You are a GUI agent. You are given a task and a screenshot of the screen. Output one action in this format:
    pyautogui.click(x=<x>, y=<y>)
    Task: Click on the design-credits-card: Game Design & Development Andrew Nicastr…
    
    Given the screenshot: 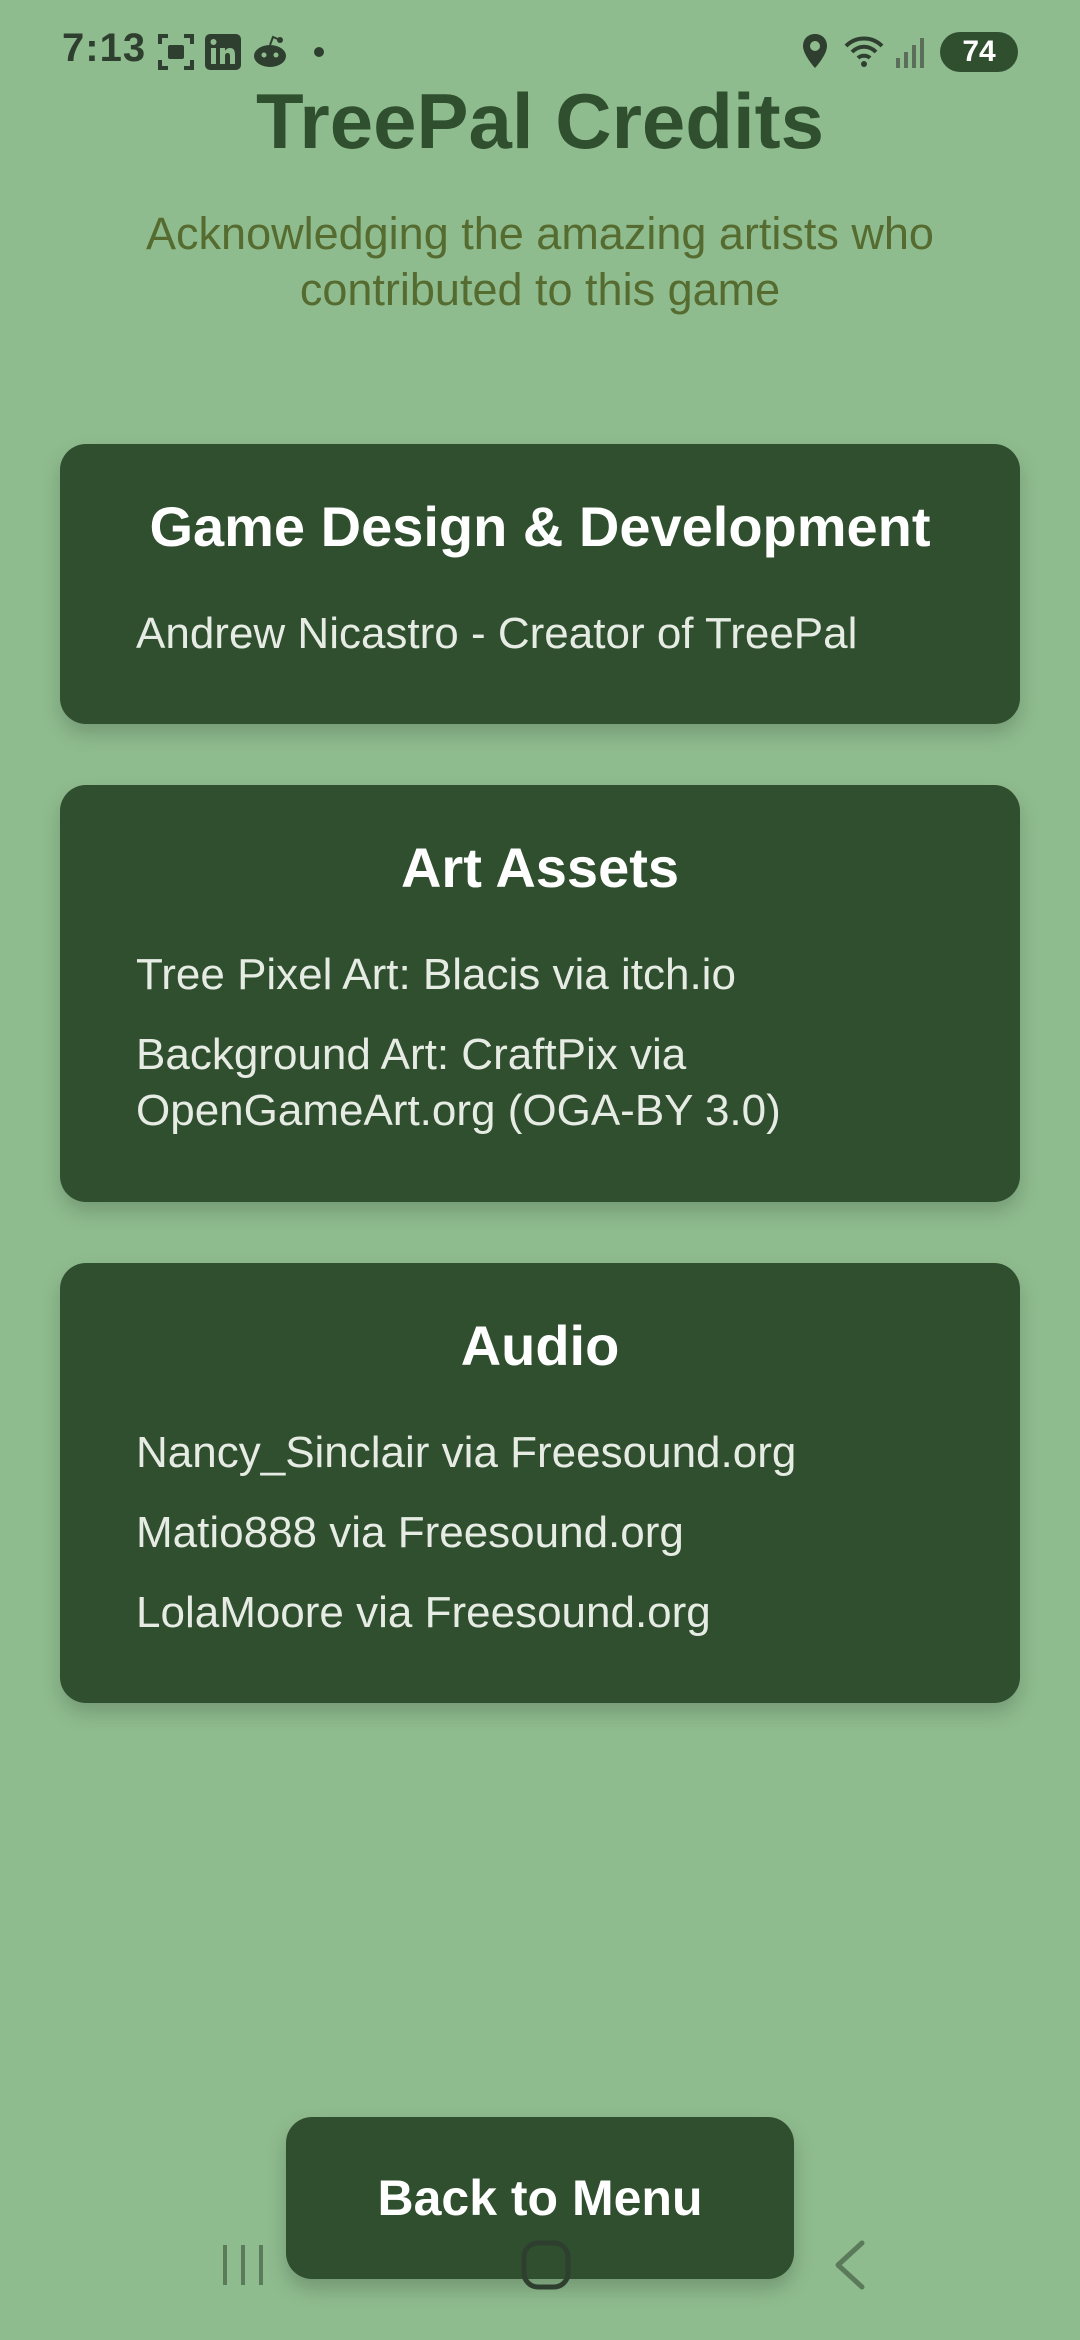 What is the action you would take?
    pyautogui.click(x=540, y=584)
    